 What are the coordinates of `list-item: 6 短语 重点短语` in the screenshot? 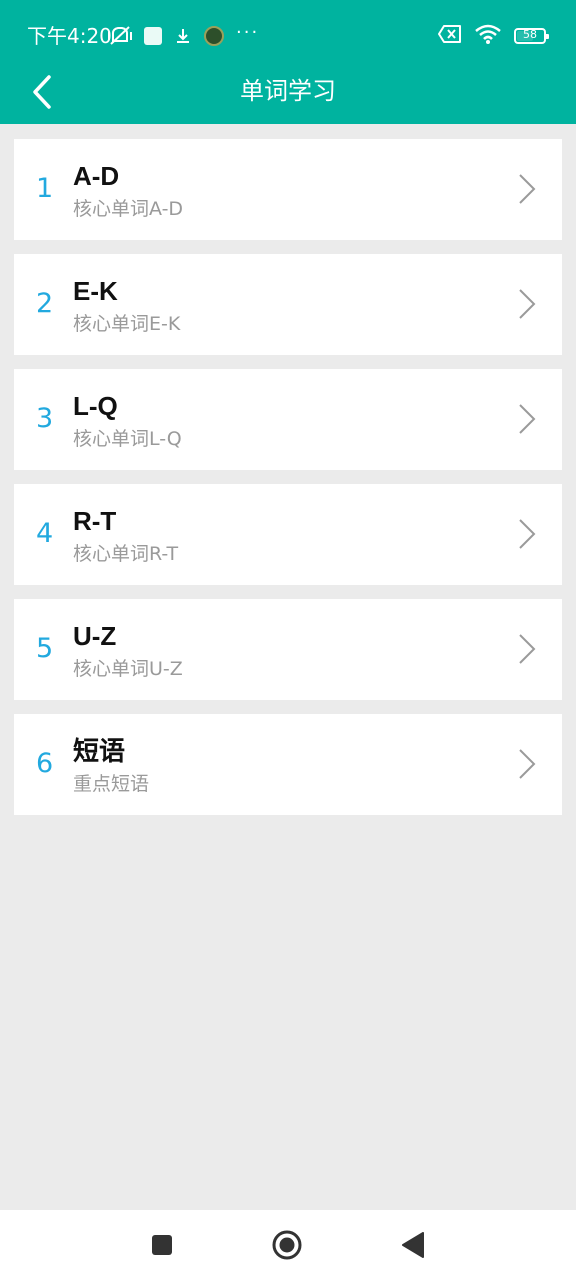 It's located at (288, 764).